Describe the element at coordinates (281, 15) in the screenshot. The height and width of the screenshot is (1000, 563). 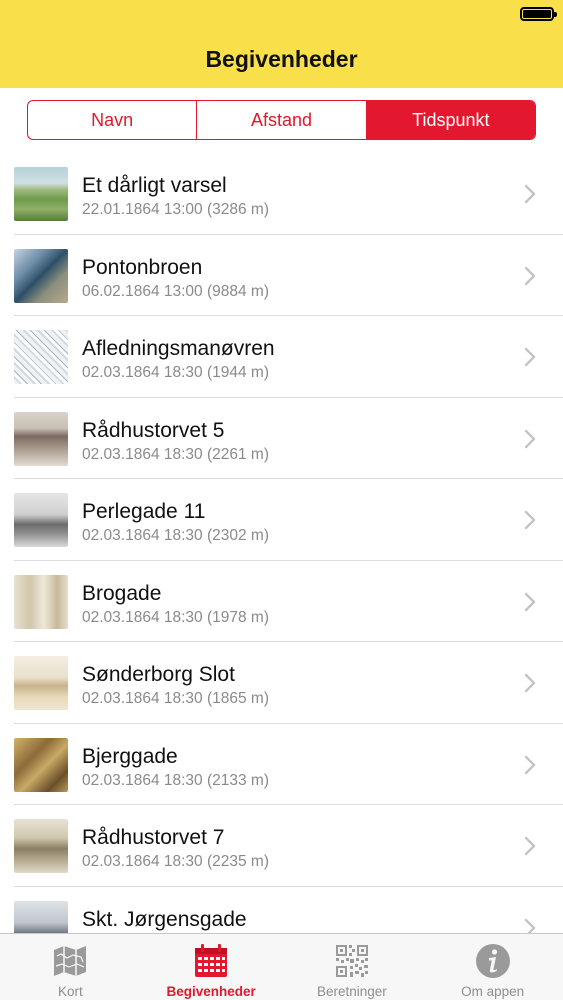
I see `status-bar` at that location.